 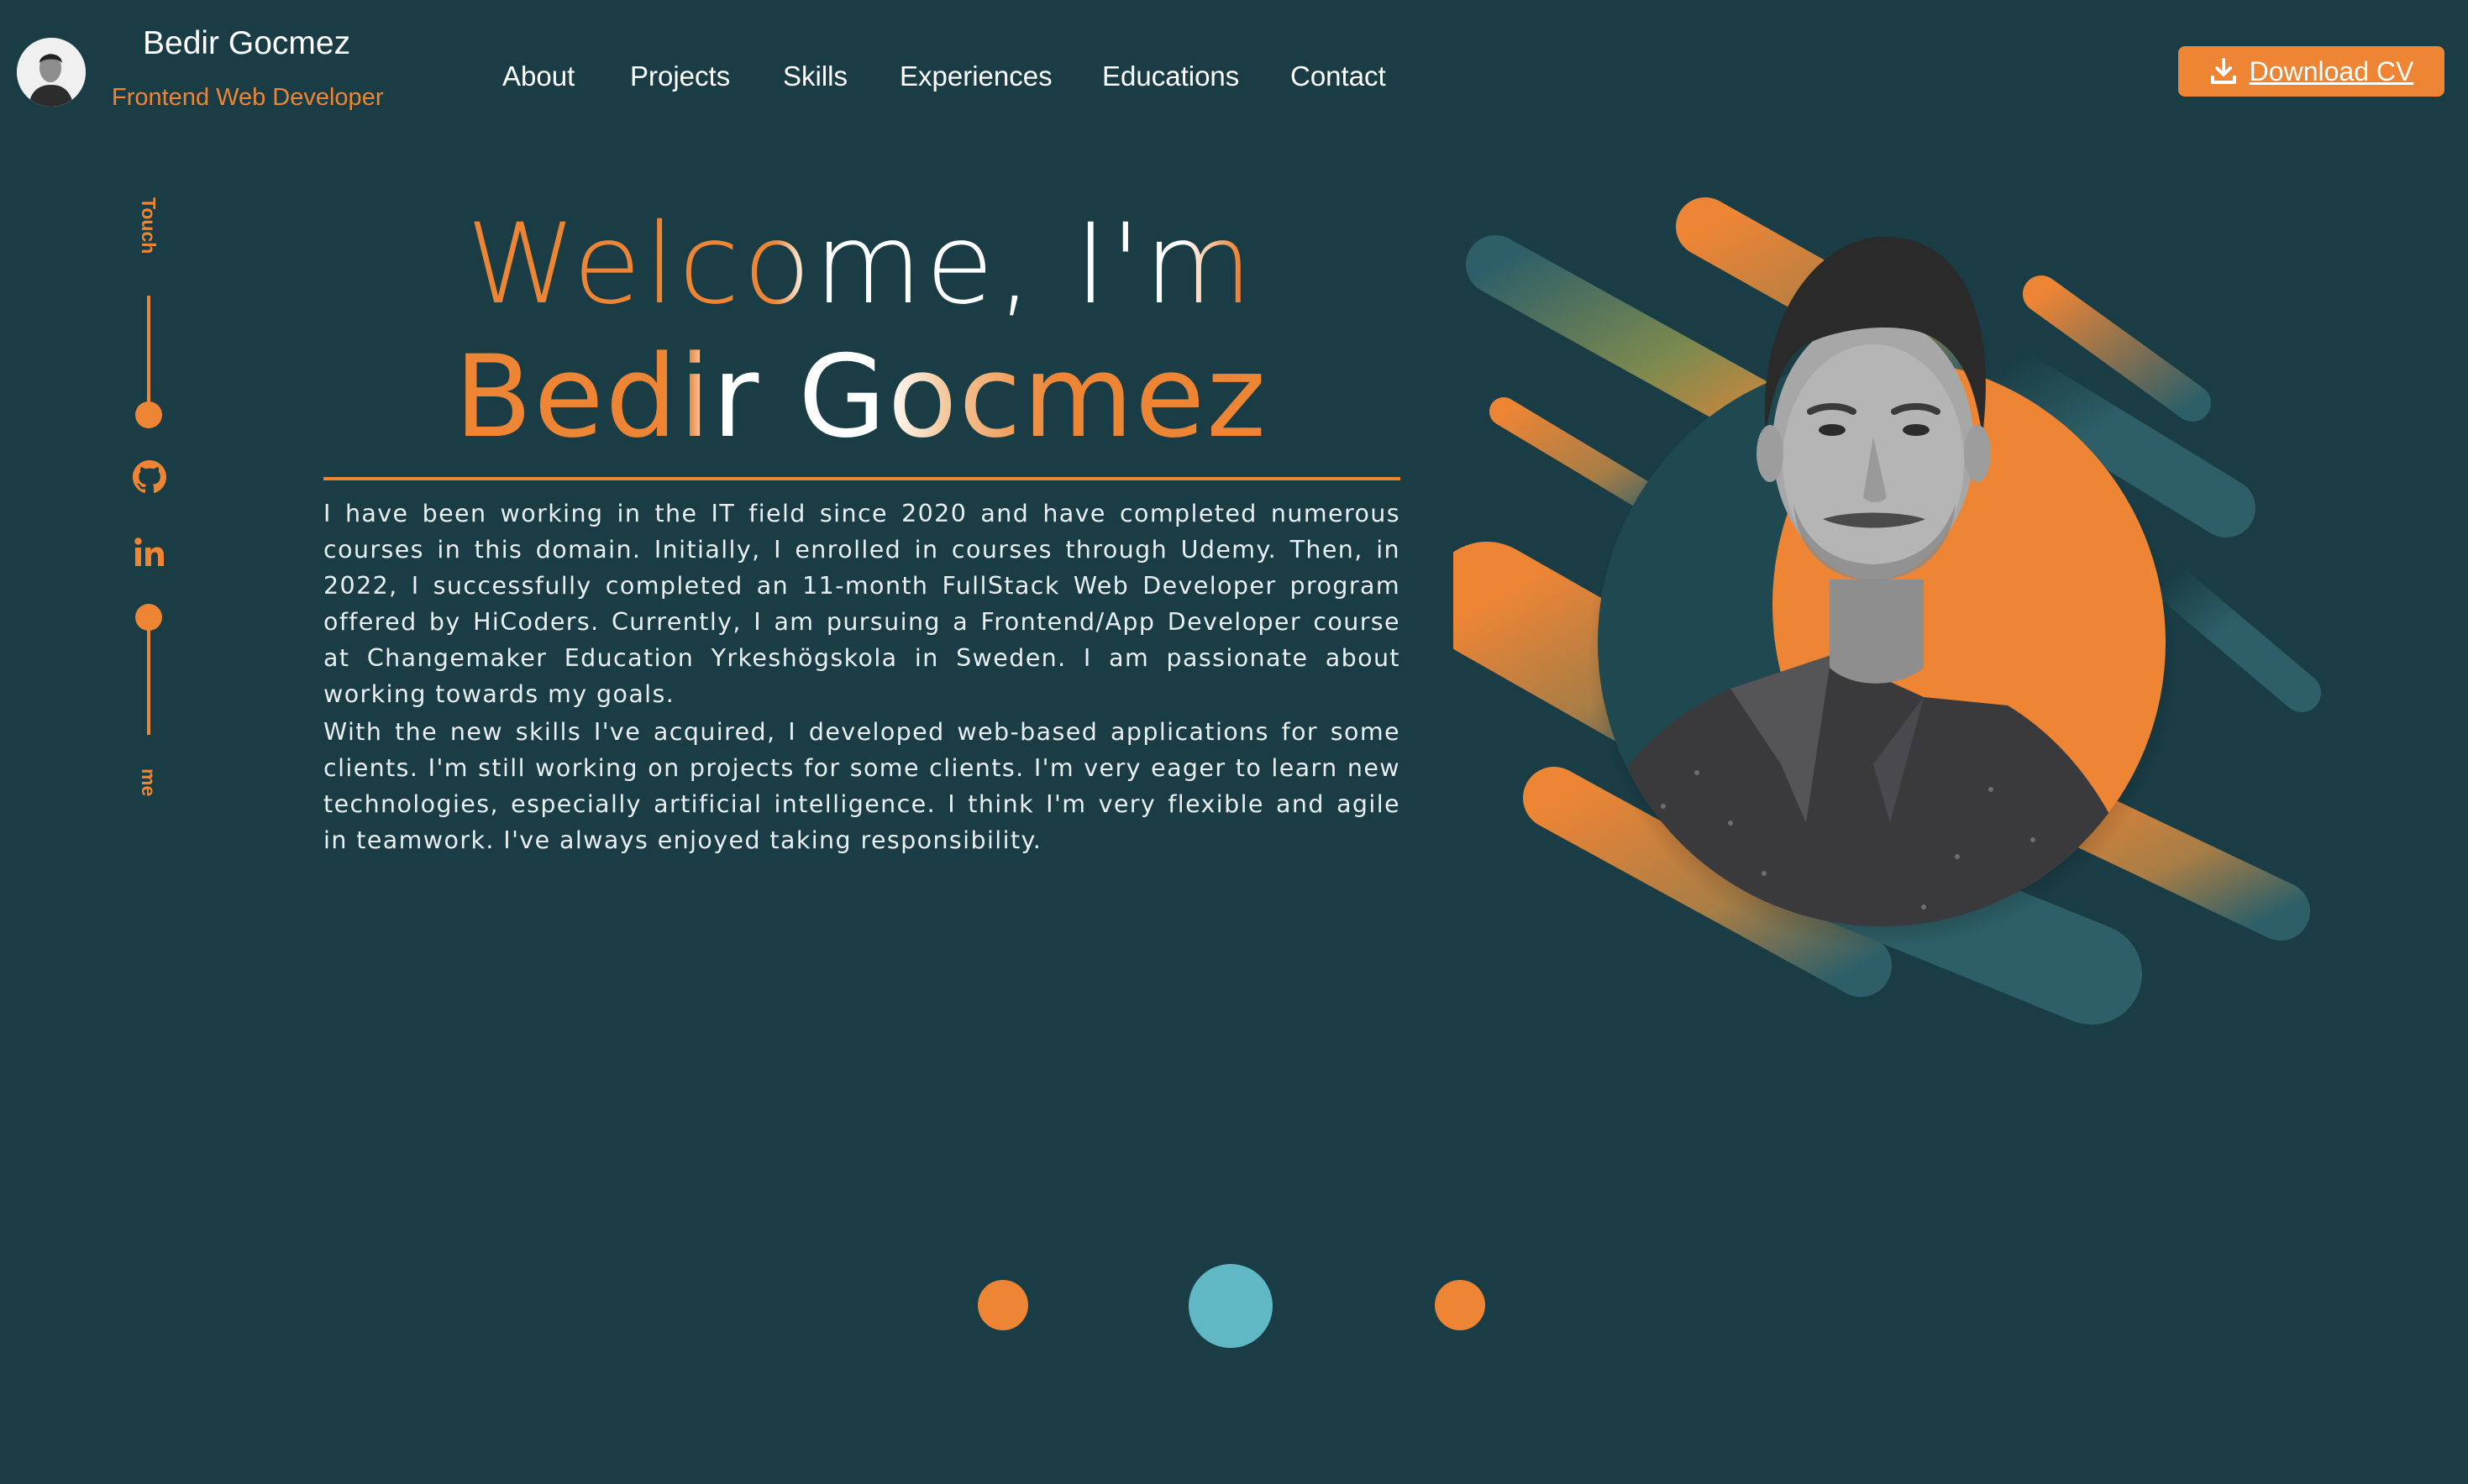 What do you see at coordinates (149, 676) in the screenshot?
I see `rail-line-bottom` at bounding box center [149, 676].